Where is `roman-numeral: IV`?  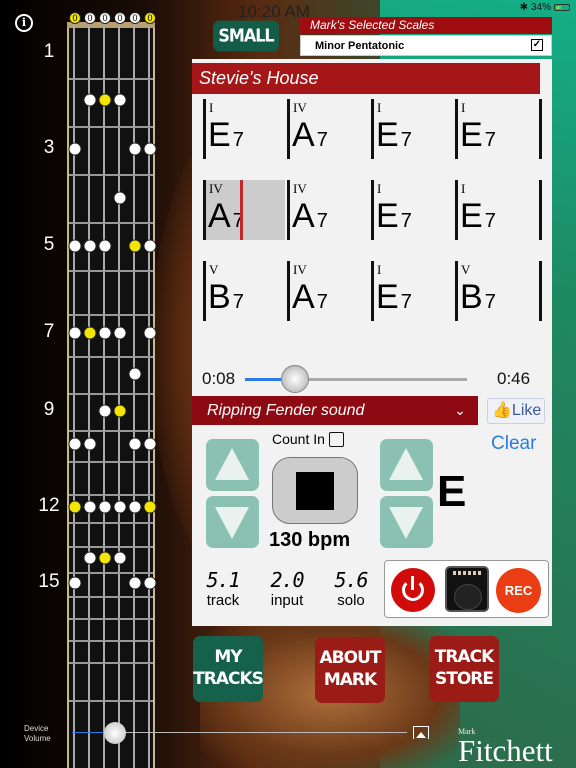
roman-numeral: IV is located at coordinates (216, 188).